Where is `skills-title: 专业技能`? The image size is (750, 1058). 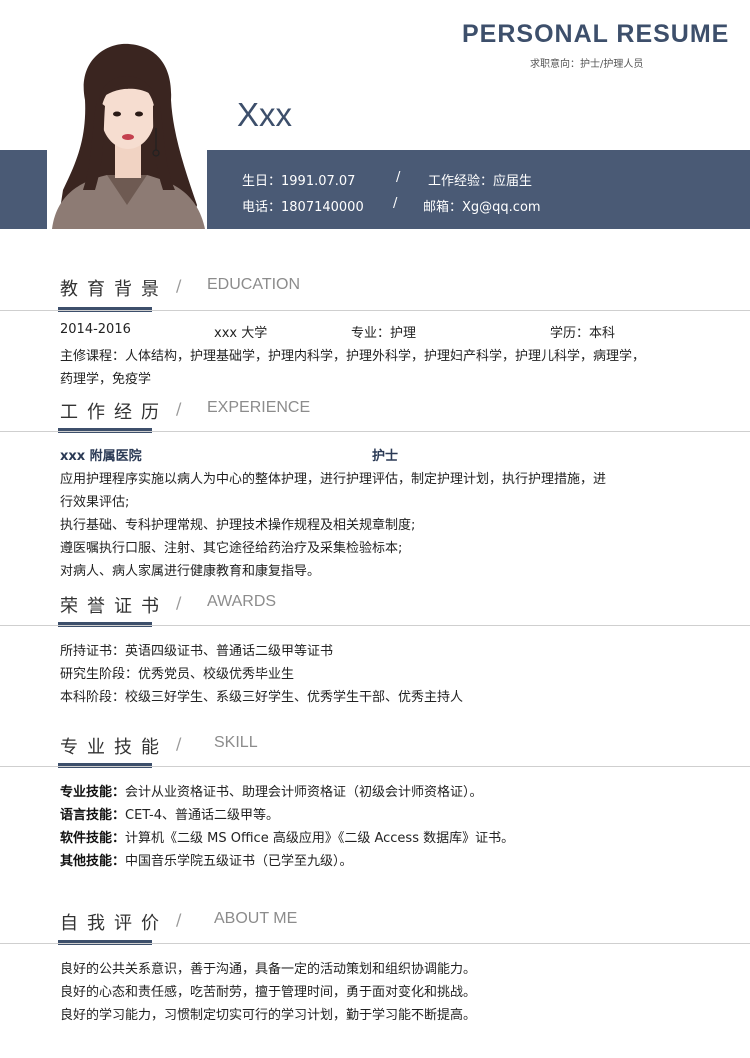
skills-title: 专业技能 is located at coordinates (114, 747).